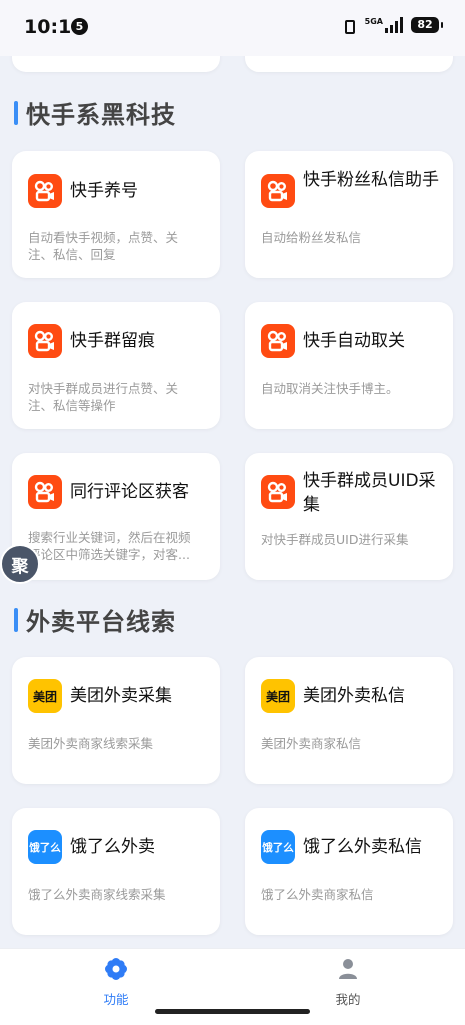 This screenshot has height=1025, width=465. I want to click on card-title: 饿了么外卖私信, so click(362, 847).